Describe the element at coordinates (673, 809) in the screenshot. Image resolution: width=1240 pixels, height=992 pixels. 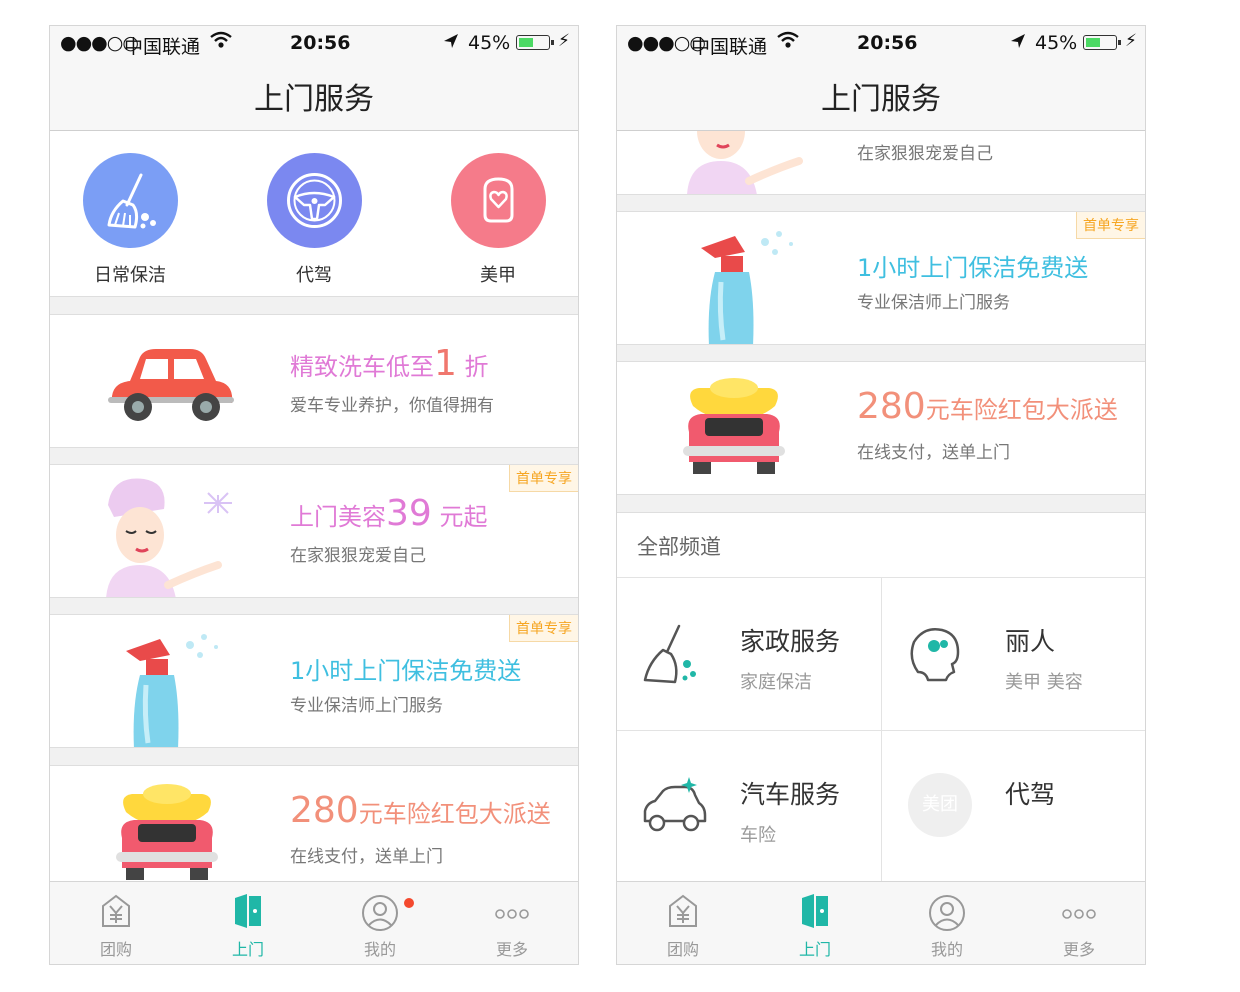
I see `car-icon` at that location.